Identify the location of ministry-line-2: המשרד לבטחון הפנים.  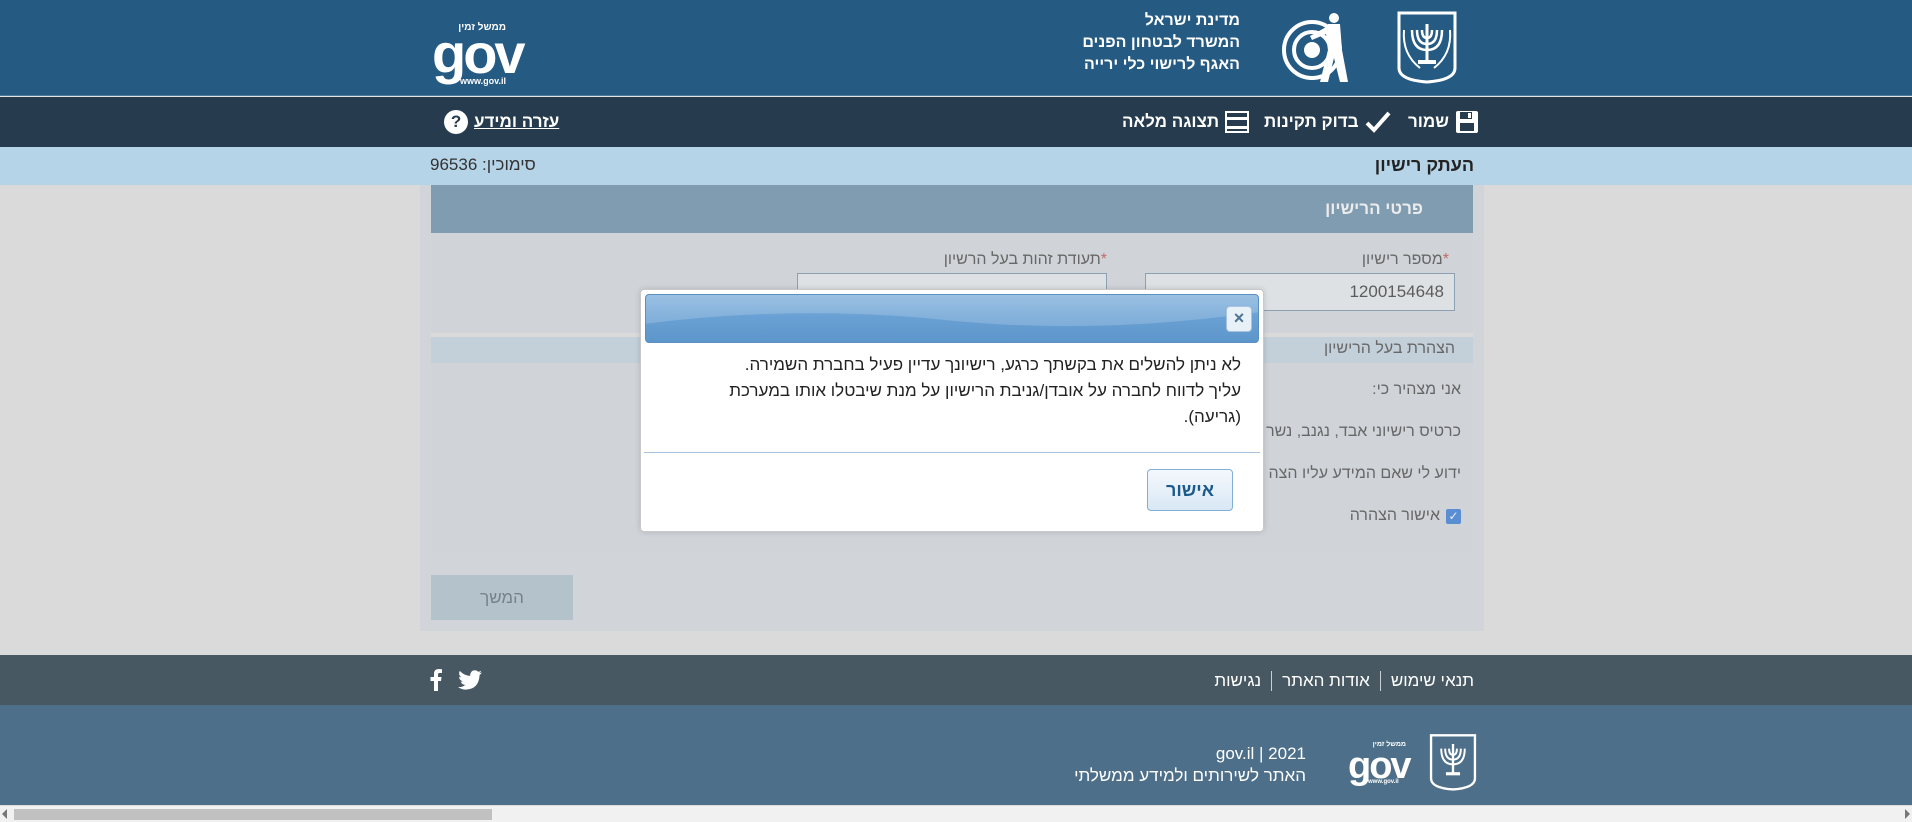
(1161, 42).